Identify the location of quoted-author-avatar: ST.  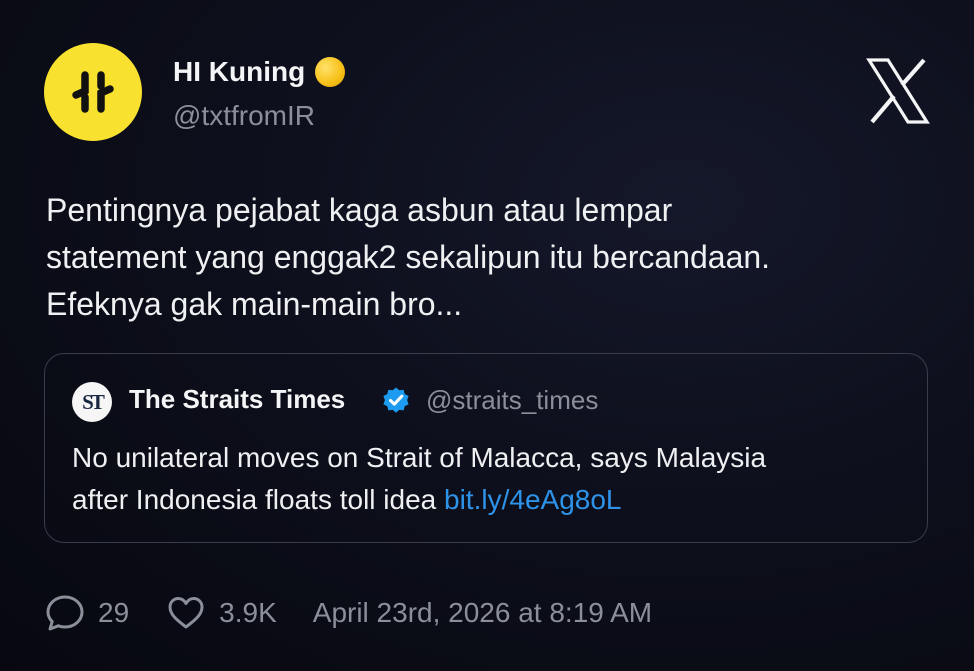
(92, 402).